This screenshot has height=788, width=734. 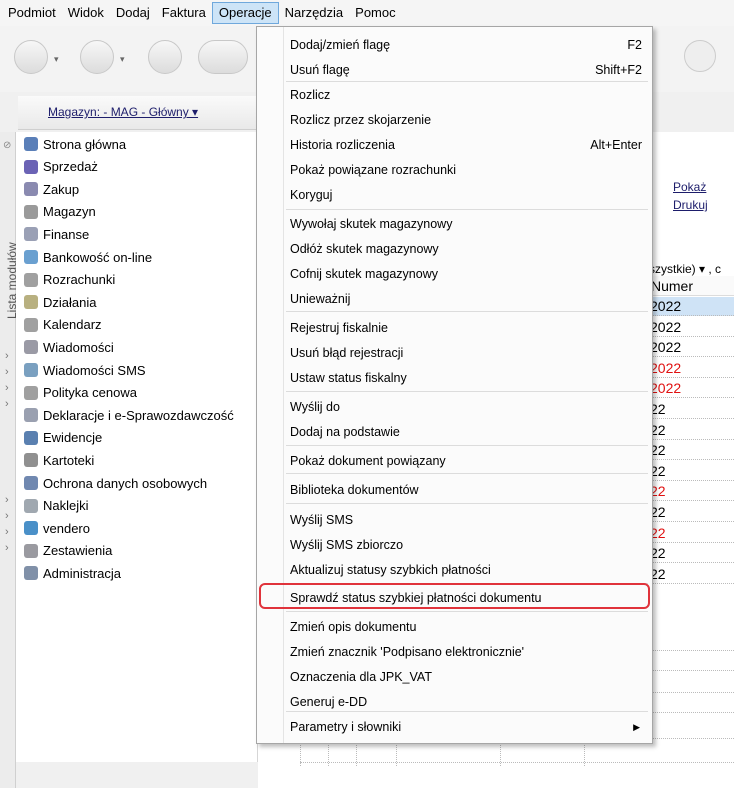 I want to click on module-item: Wiadomości, so click(x=65, y=347).